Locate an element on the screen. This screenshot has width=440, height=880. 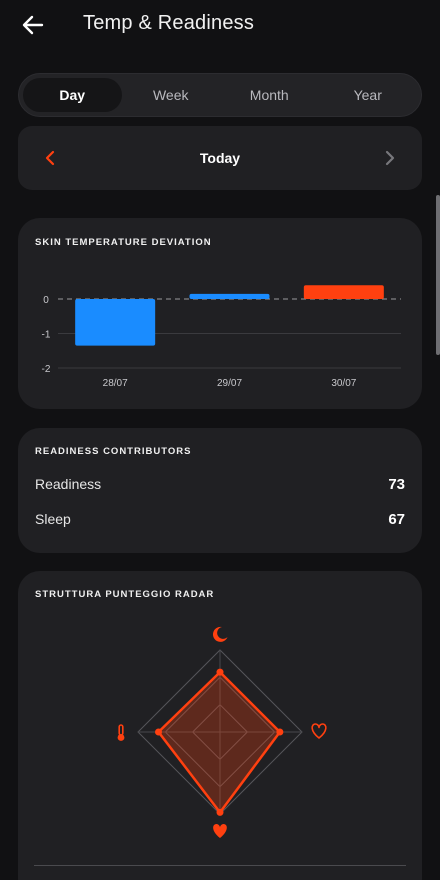
current-date-label: Today is located at coordinates (220, 158).